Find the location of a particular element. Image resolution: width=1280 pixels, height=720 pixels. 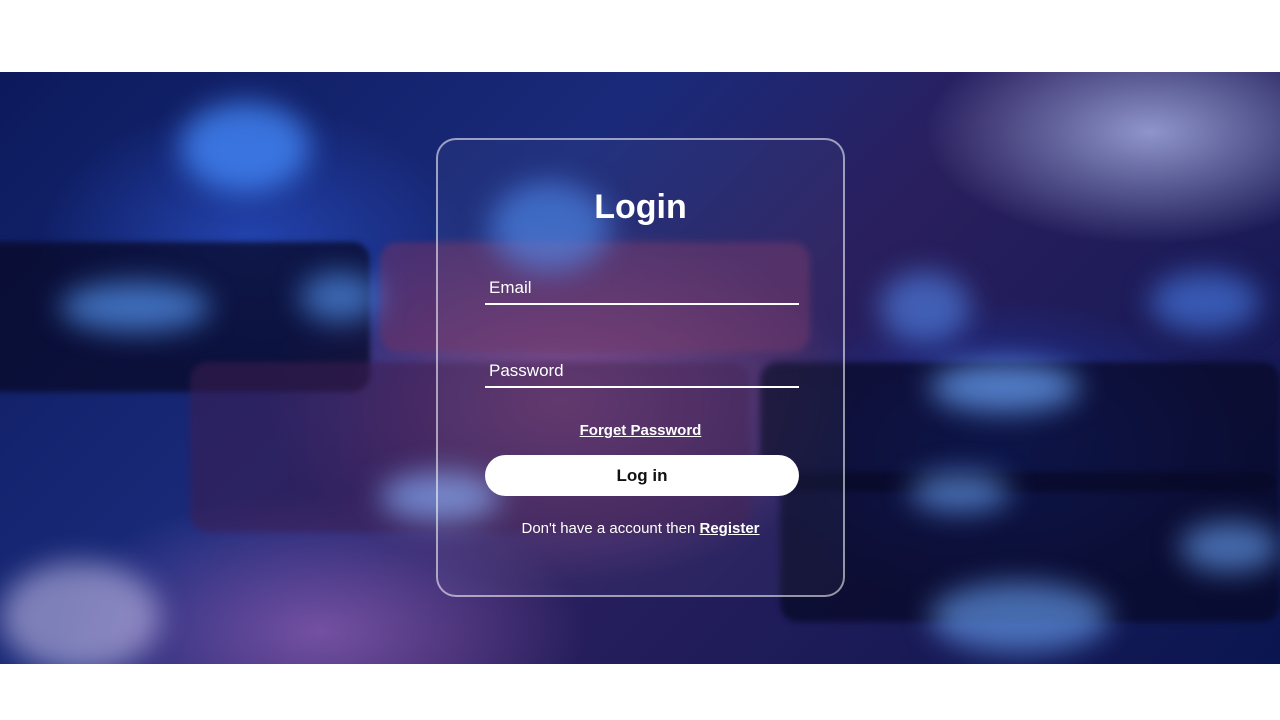

register-row: Don't have a account then Register is located at coordinates (640, 528).